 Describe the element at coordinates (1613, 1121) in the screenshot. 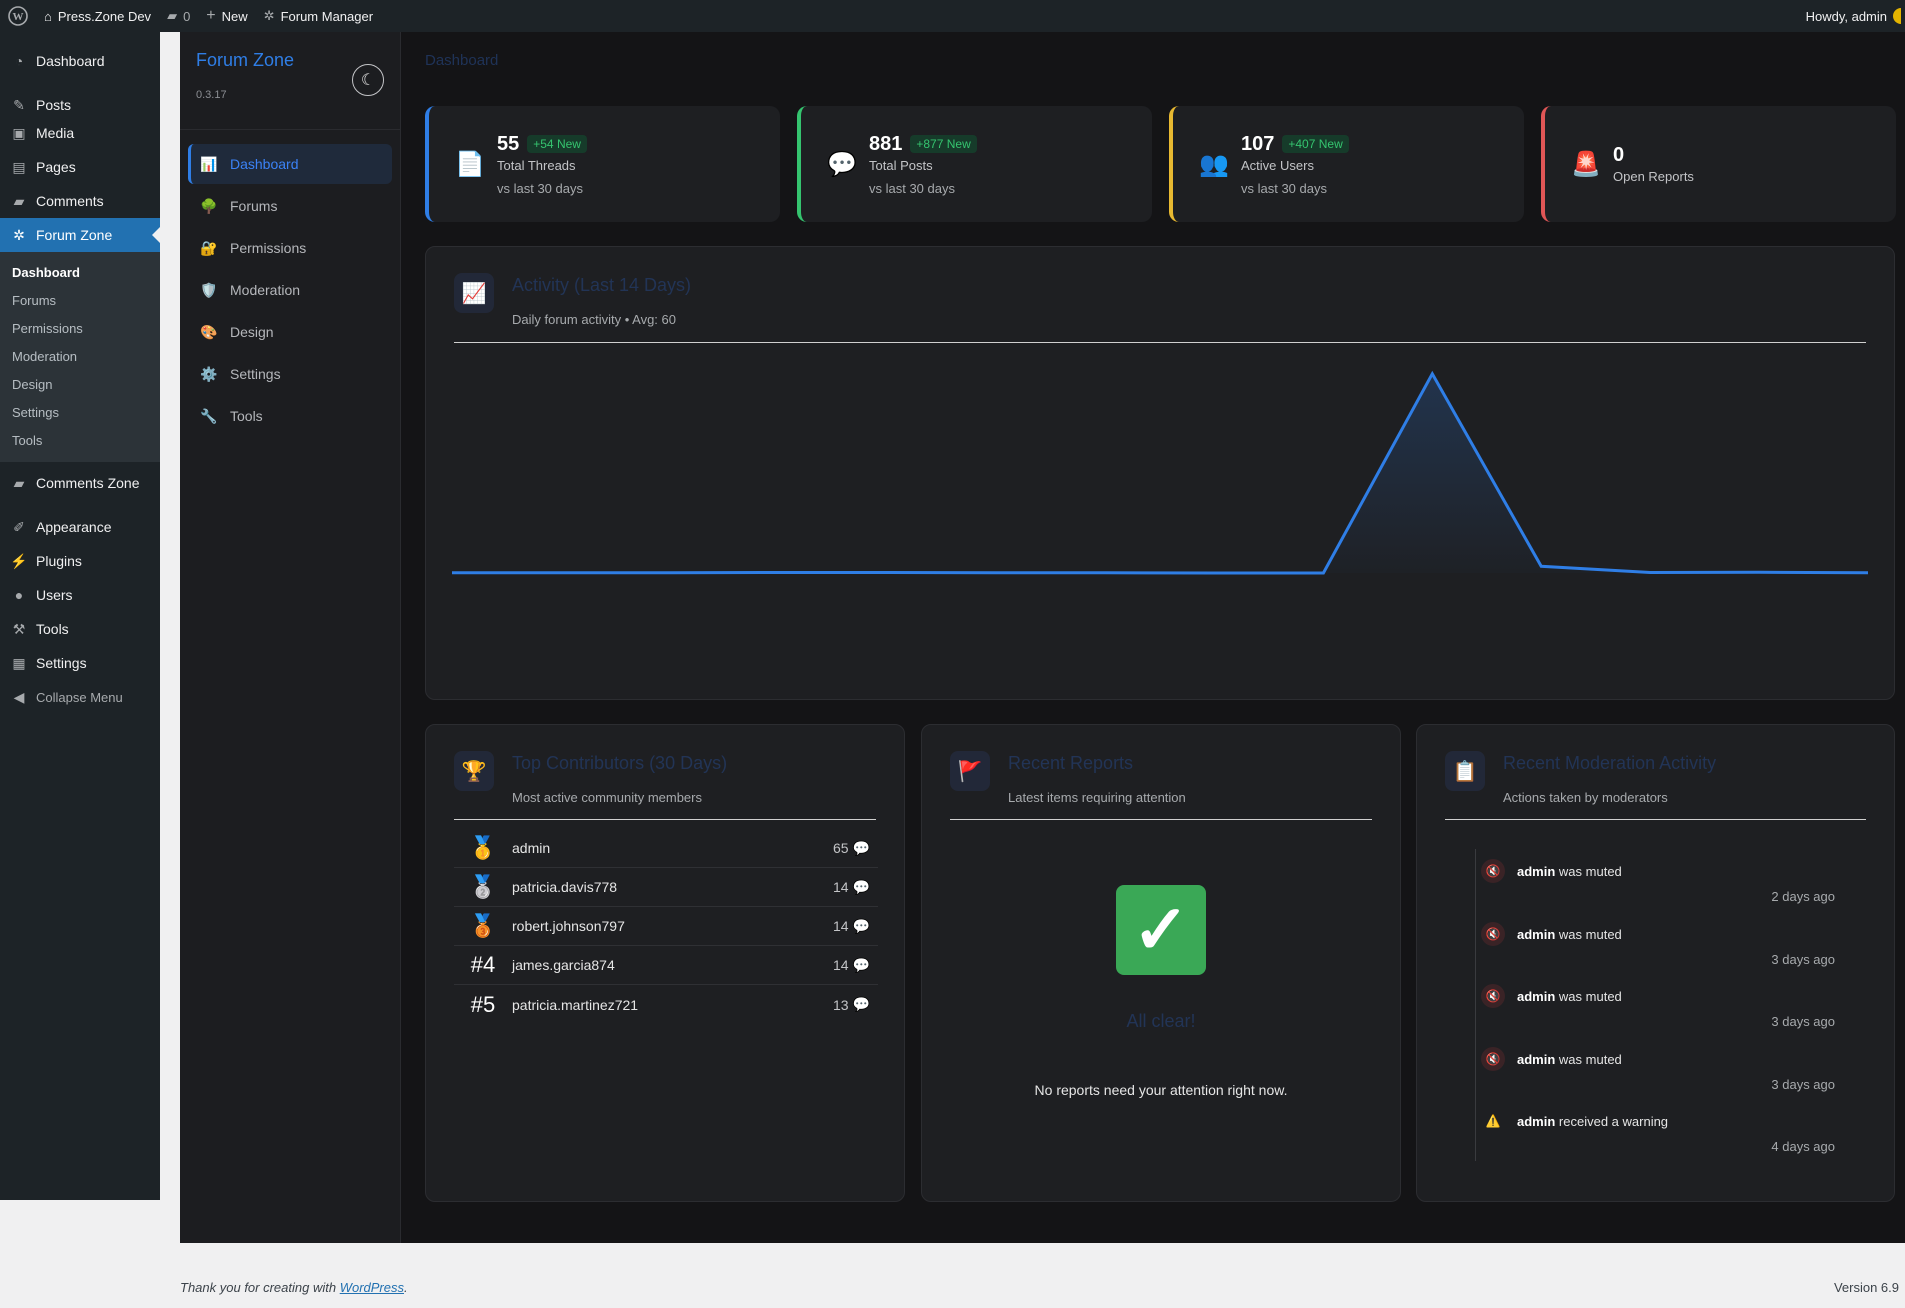

I see `moderation-action: received a warning` at that location.